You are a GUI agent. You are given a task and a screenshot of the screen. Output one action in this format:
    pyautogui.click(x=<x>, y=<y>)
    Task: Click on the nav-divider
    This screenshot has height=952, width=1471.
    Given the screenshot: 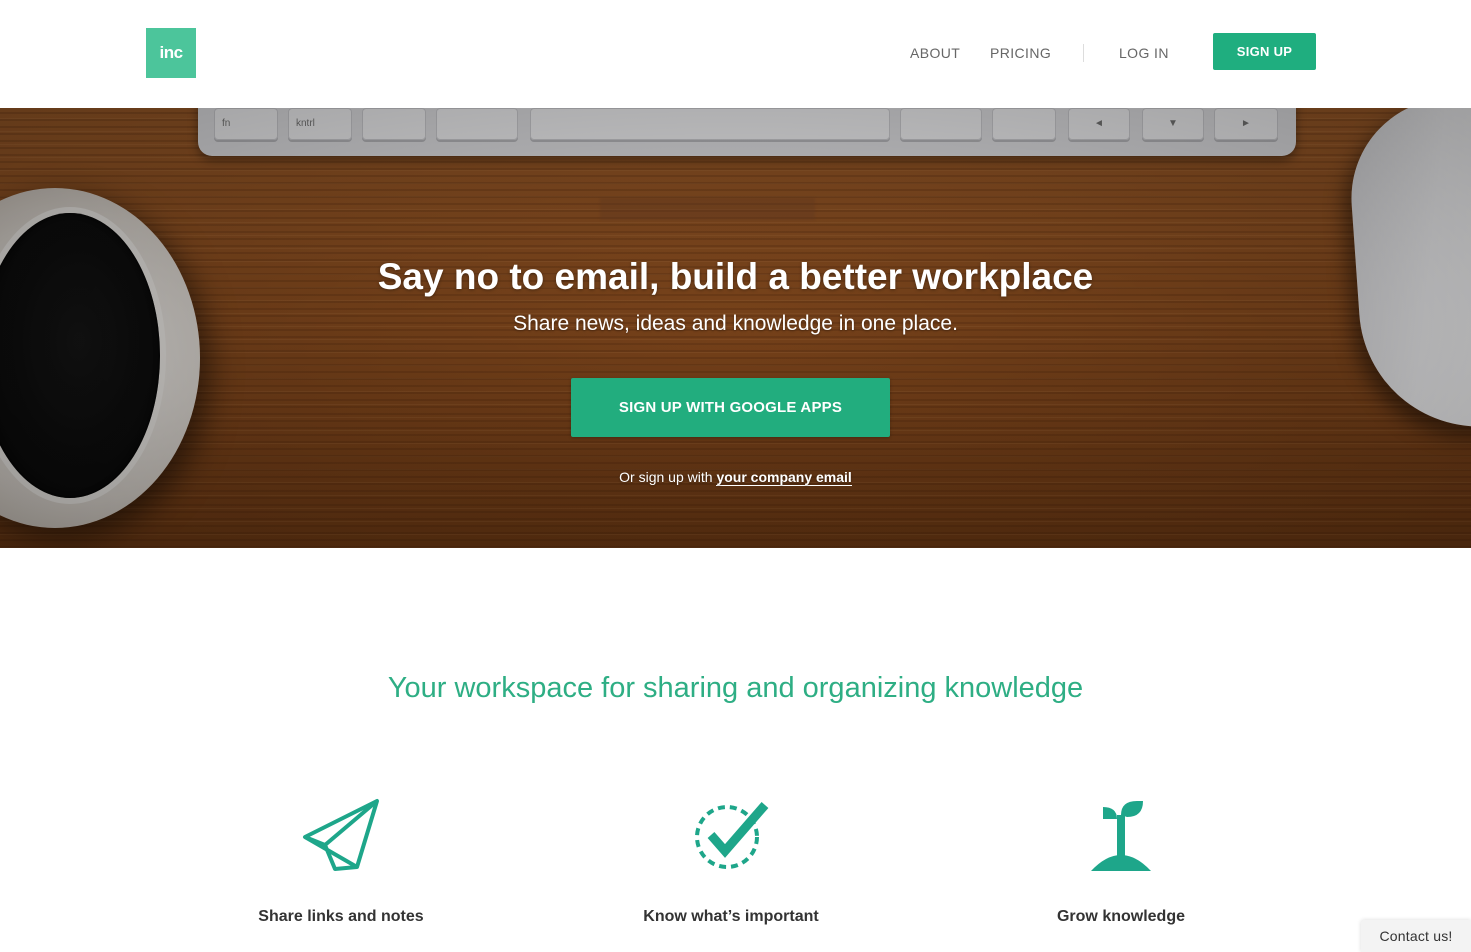 What is the action you would take?
    pyautogui.click(x=1083, y=53)
    